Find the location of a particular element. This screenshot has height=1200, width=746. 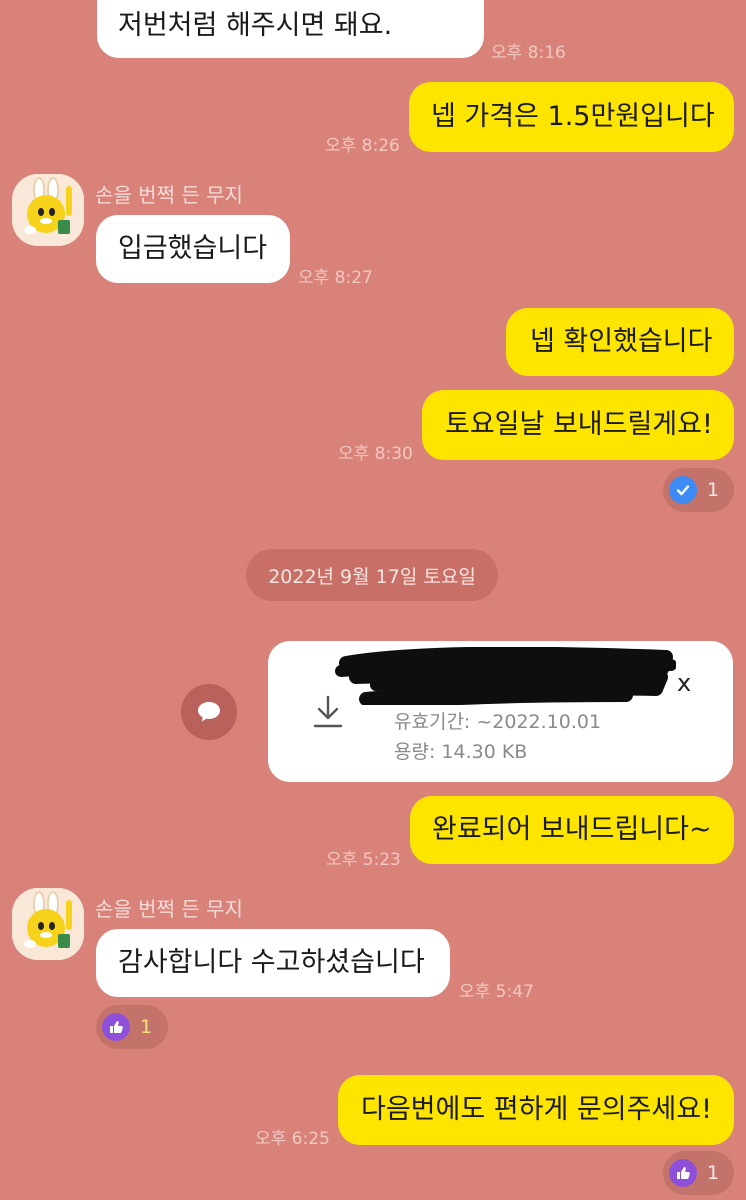

message-time: 오후 8:26 is located at coordinates (362, 146).